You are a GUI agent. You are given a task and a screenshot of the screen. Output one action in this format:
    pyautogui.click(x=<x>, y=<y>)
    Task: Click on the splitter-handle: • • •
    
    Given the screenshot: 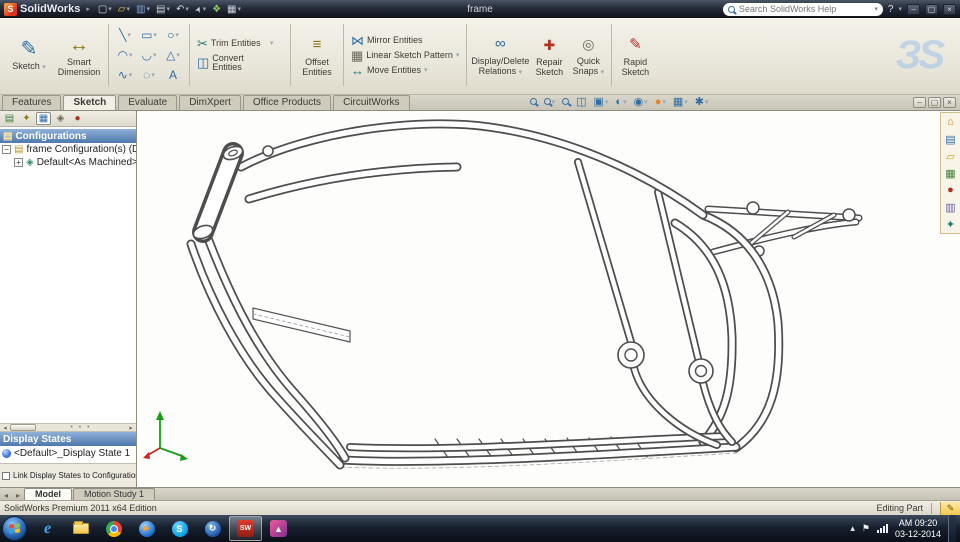 What is the action you would take?
    pyautogui.click(x=81, y=427)
    